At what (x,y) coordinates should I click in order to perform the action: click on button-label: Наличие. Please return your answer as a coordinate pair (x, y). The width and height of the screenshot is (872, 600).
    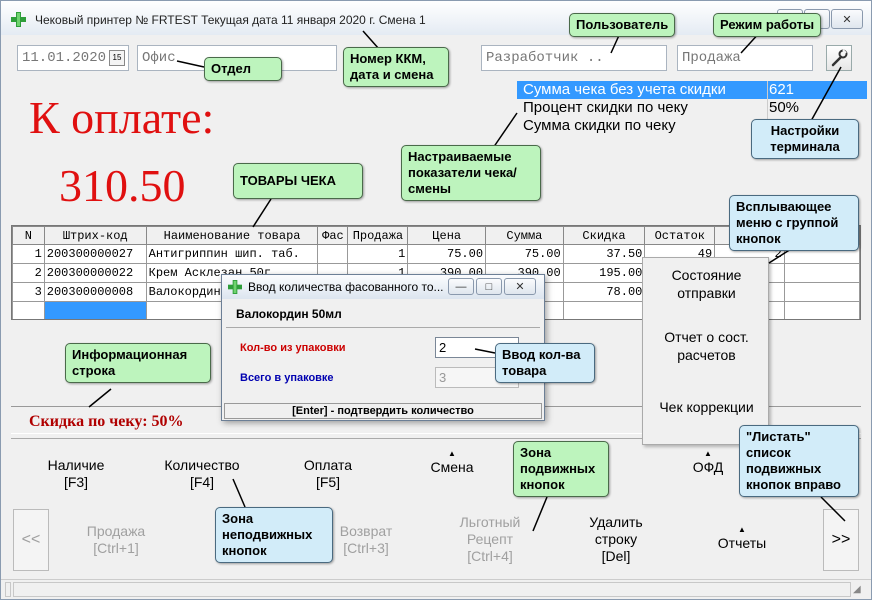
    Looking at the image, I should click on (76, 465).